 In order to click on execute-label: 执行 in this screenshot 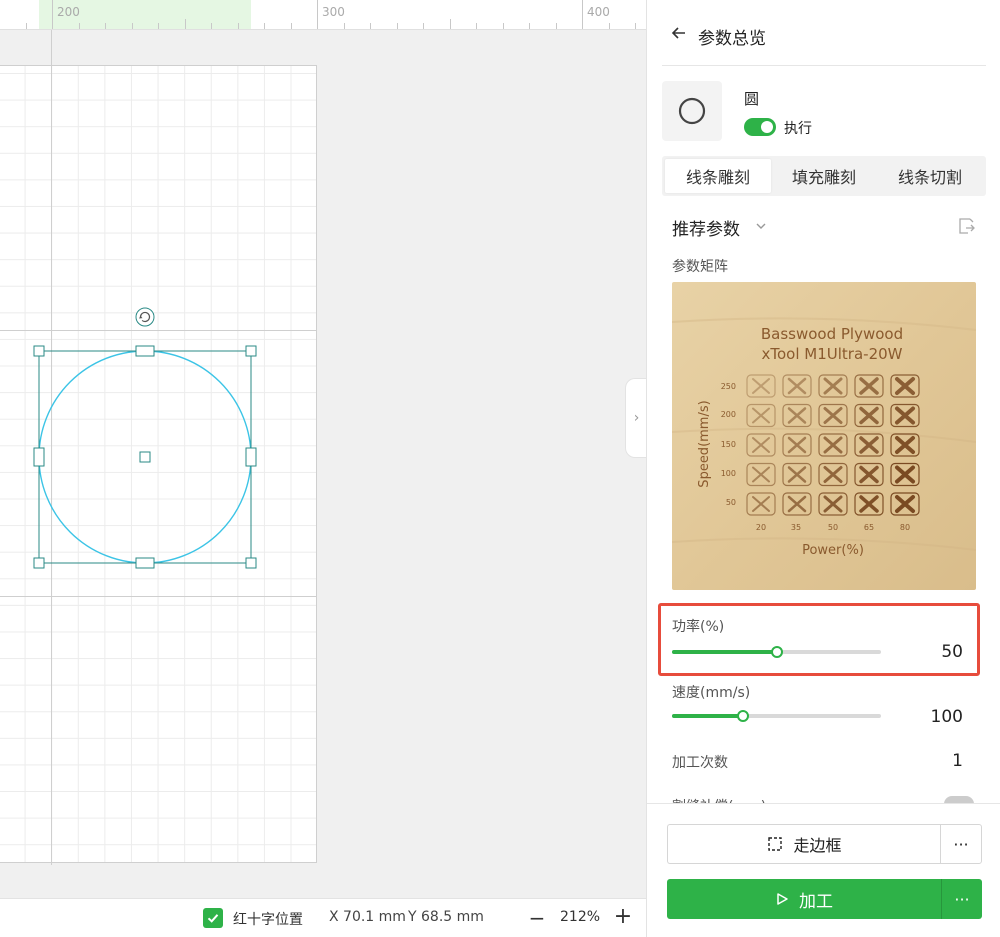, I will do `click(798, 129)`.